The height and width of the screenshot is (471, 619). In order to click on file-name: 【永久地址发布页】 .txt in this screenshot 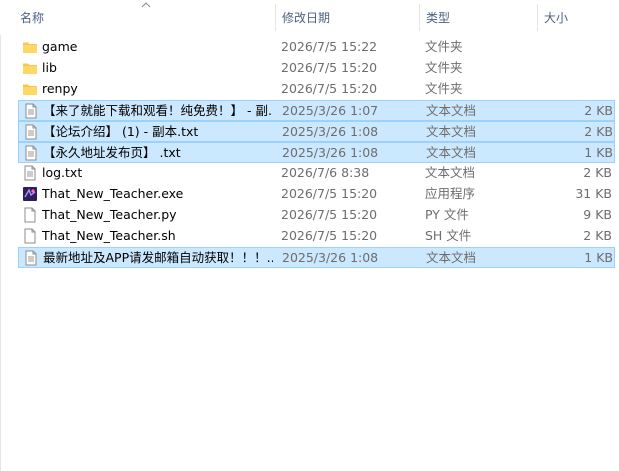, I will do `click(112, 152)`.